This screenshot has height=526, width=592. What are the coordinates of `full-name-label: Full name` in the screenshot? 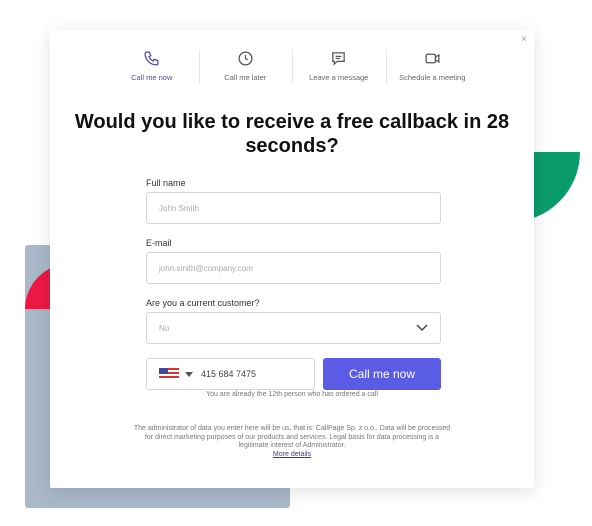 It's located at (166, 183).